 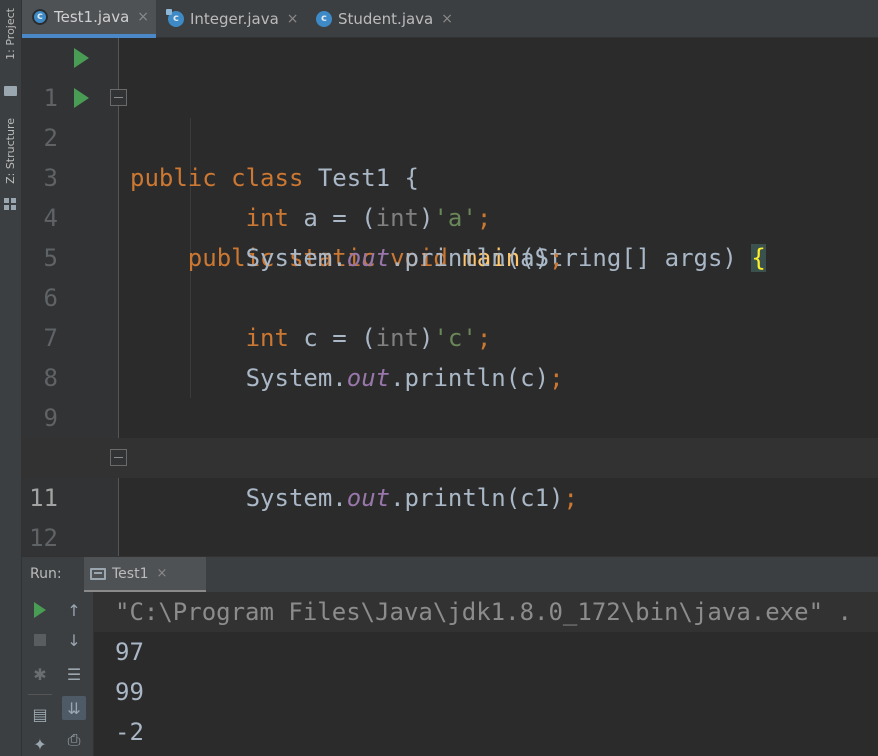 I want to click on run-tab-test1: Test1 ×, so click(x=145, y=575).